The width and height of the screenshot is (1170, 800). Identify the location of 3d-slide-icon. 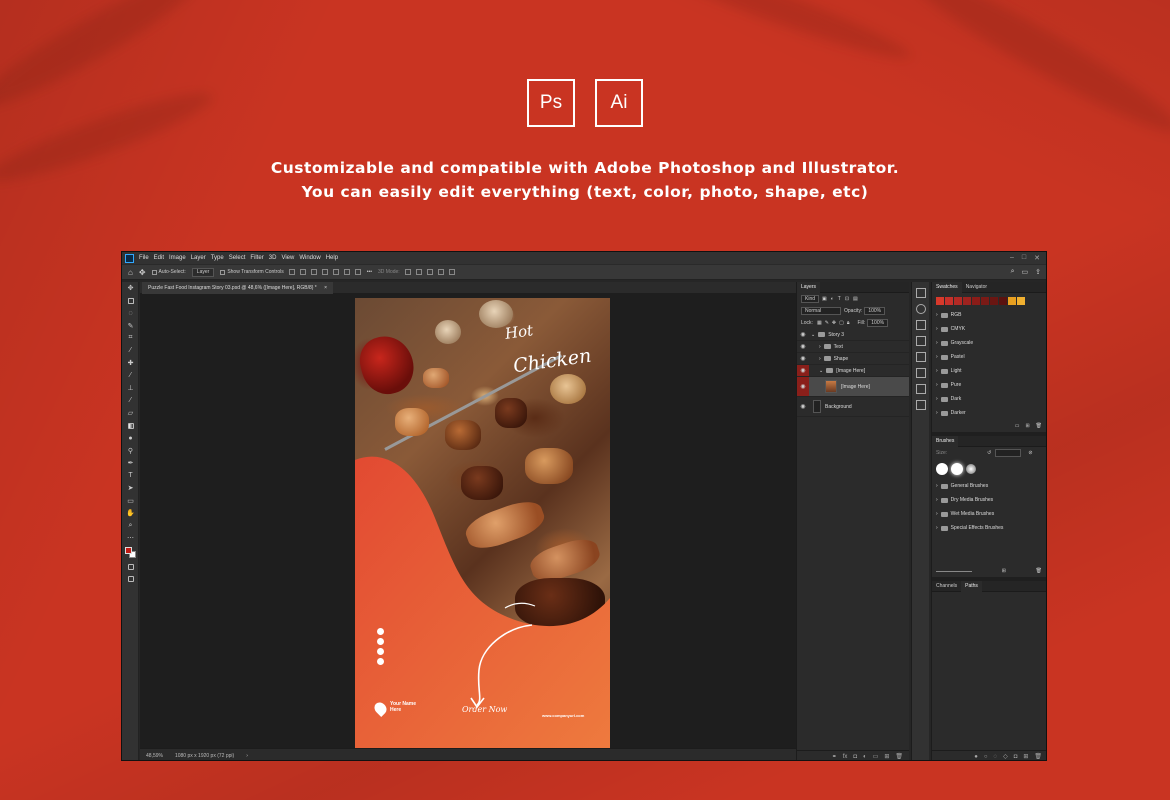
(440, 272).